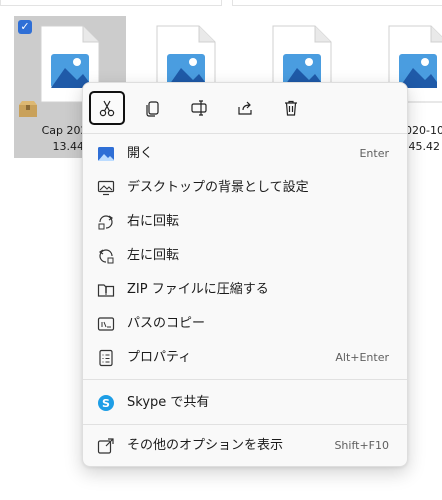 The height and width of the screenshot is (500, 442). Describe the element at coordinates (245, 256) in the screenshot. I see `menu-item-rotate-left: 左に回転` at that location.